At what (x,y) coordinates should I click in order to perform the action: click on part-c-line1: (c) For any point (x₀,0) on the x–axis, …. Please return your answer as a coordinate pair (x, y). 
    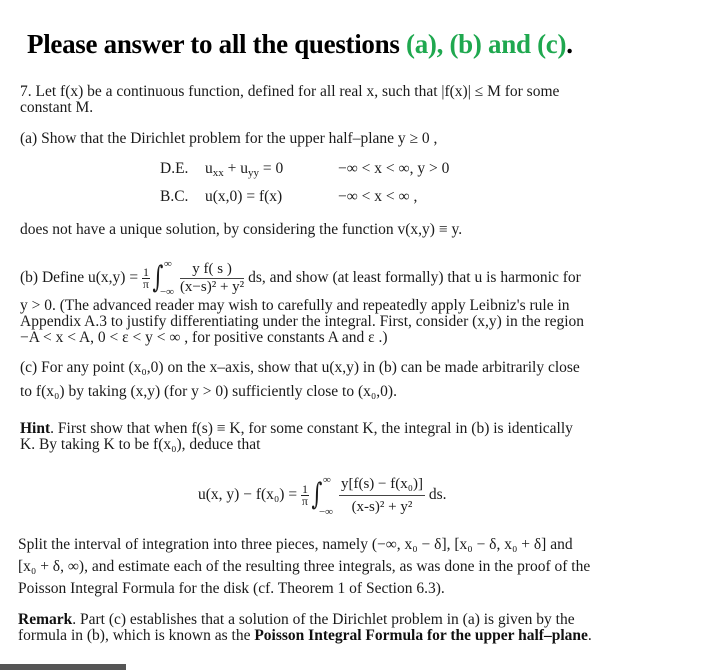
    Looking at the image, I should click on (300, 367).